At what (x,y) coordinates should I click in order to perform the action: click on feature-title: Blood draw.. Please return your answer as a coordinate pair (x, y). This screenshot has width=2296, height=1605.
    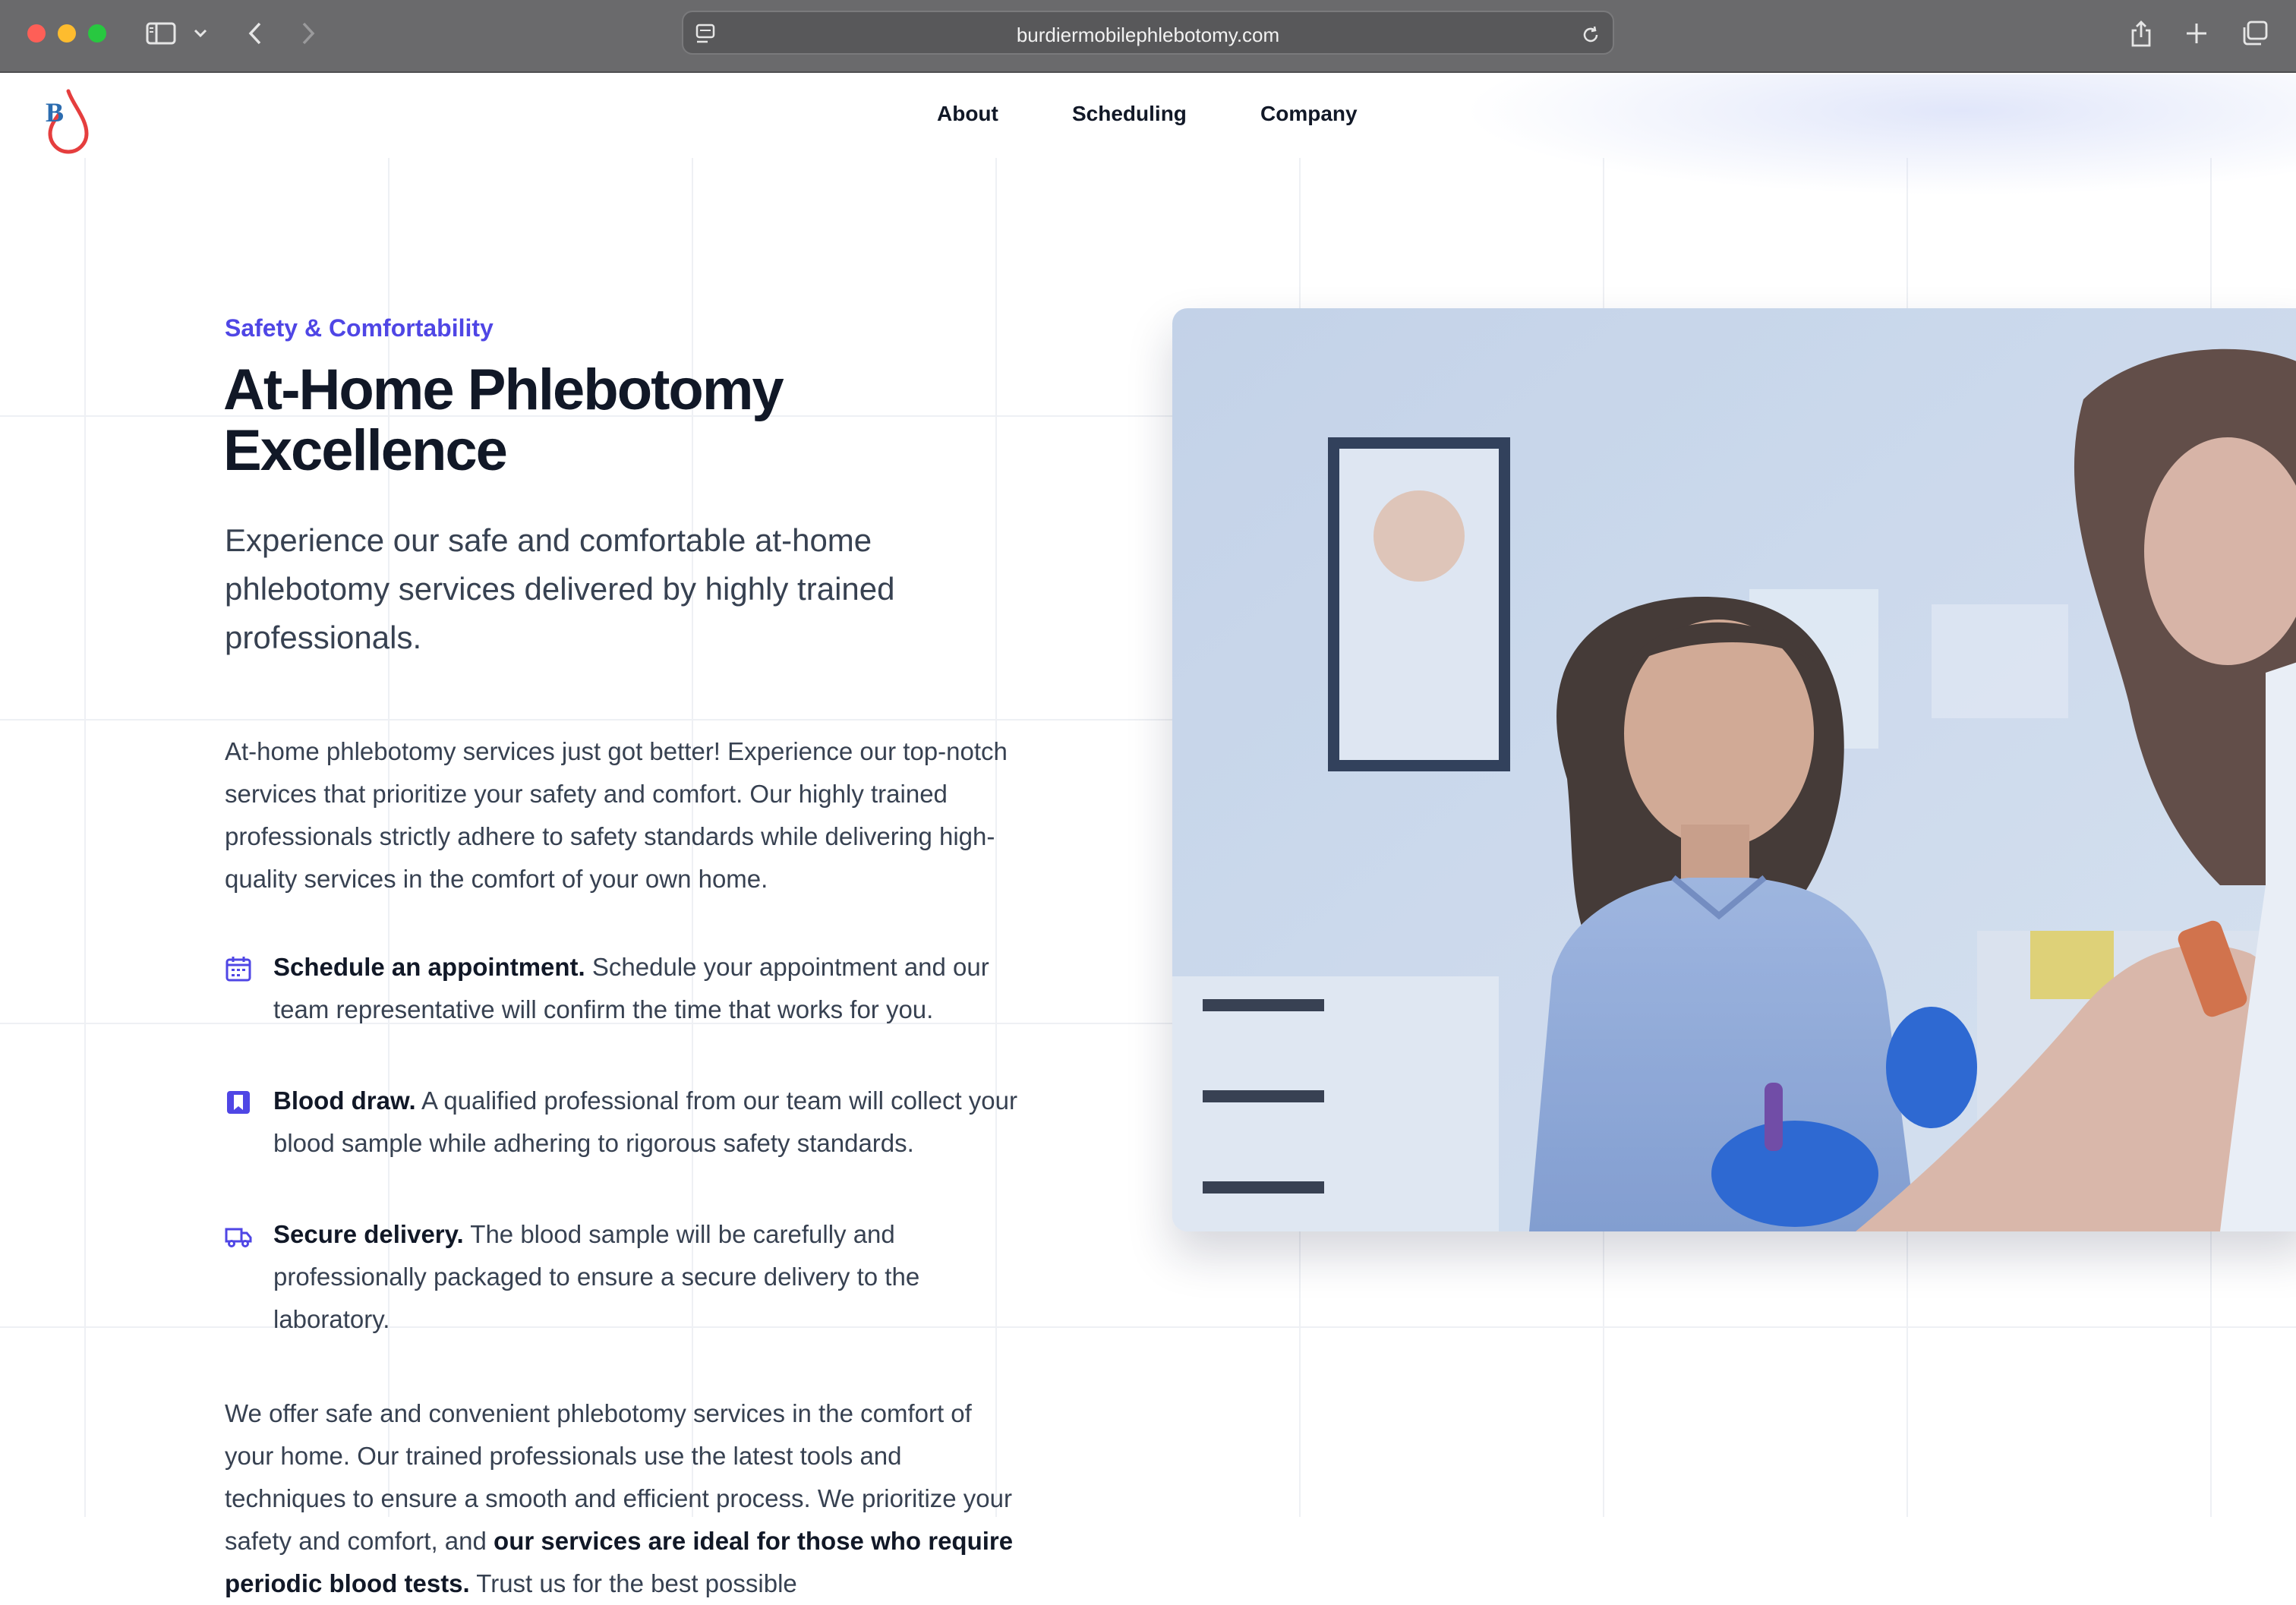
    Looking at the image, I should click on (345, 1100).